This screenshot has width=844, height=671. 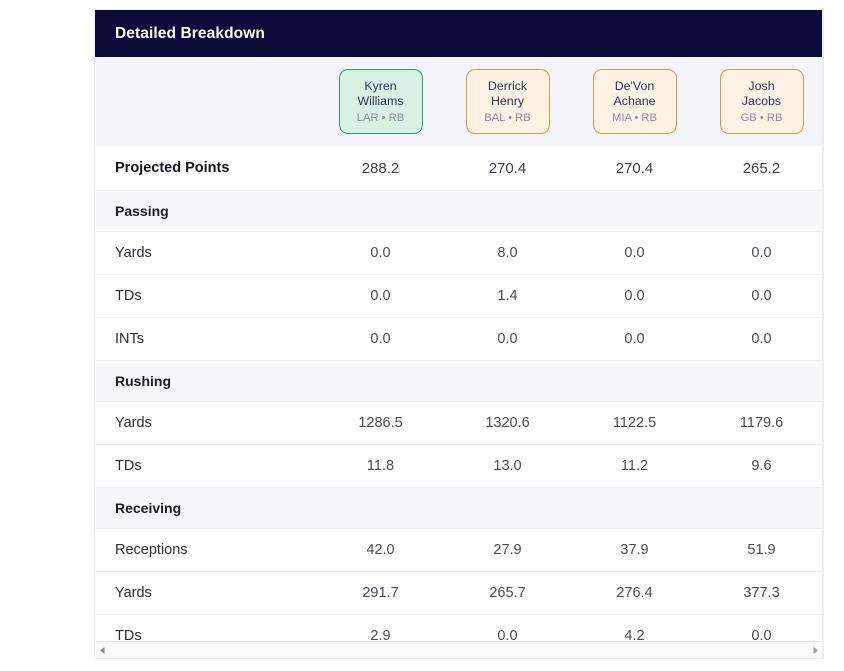 I want to click on player-card: Kyren Williams LAR • RB, so click(x=380, y=101).